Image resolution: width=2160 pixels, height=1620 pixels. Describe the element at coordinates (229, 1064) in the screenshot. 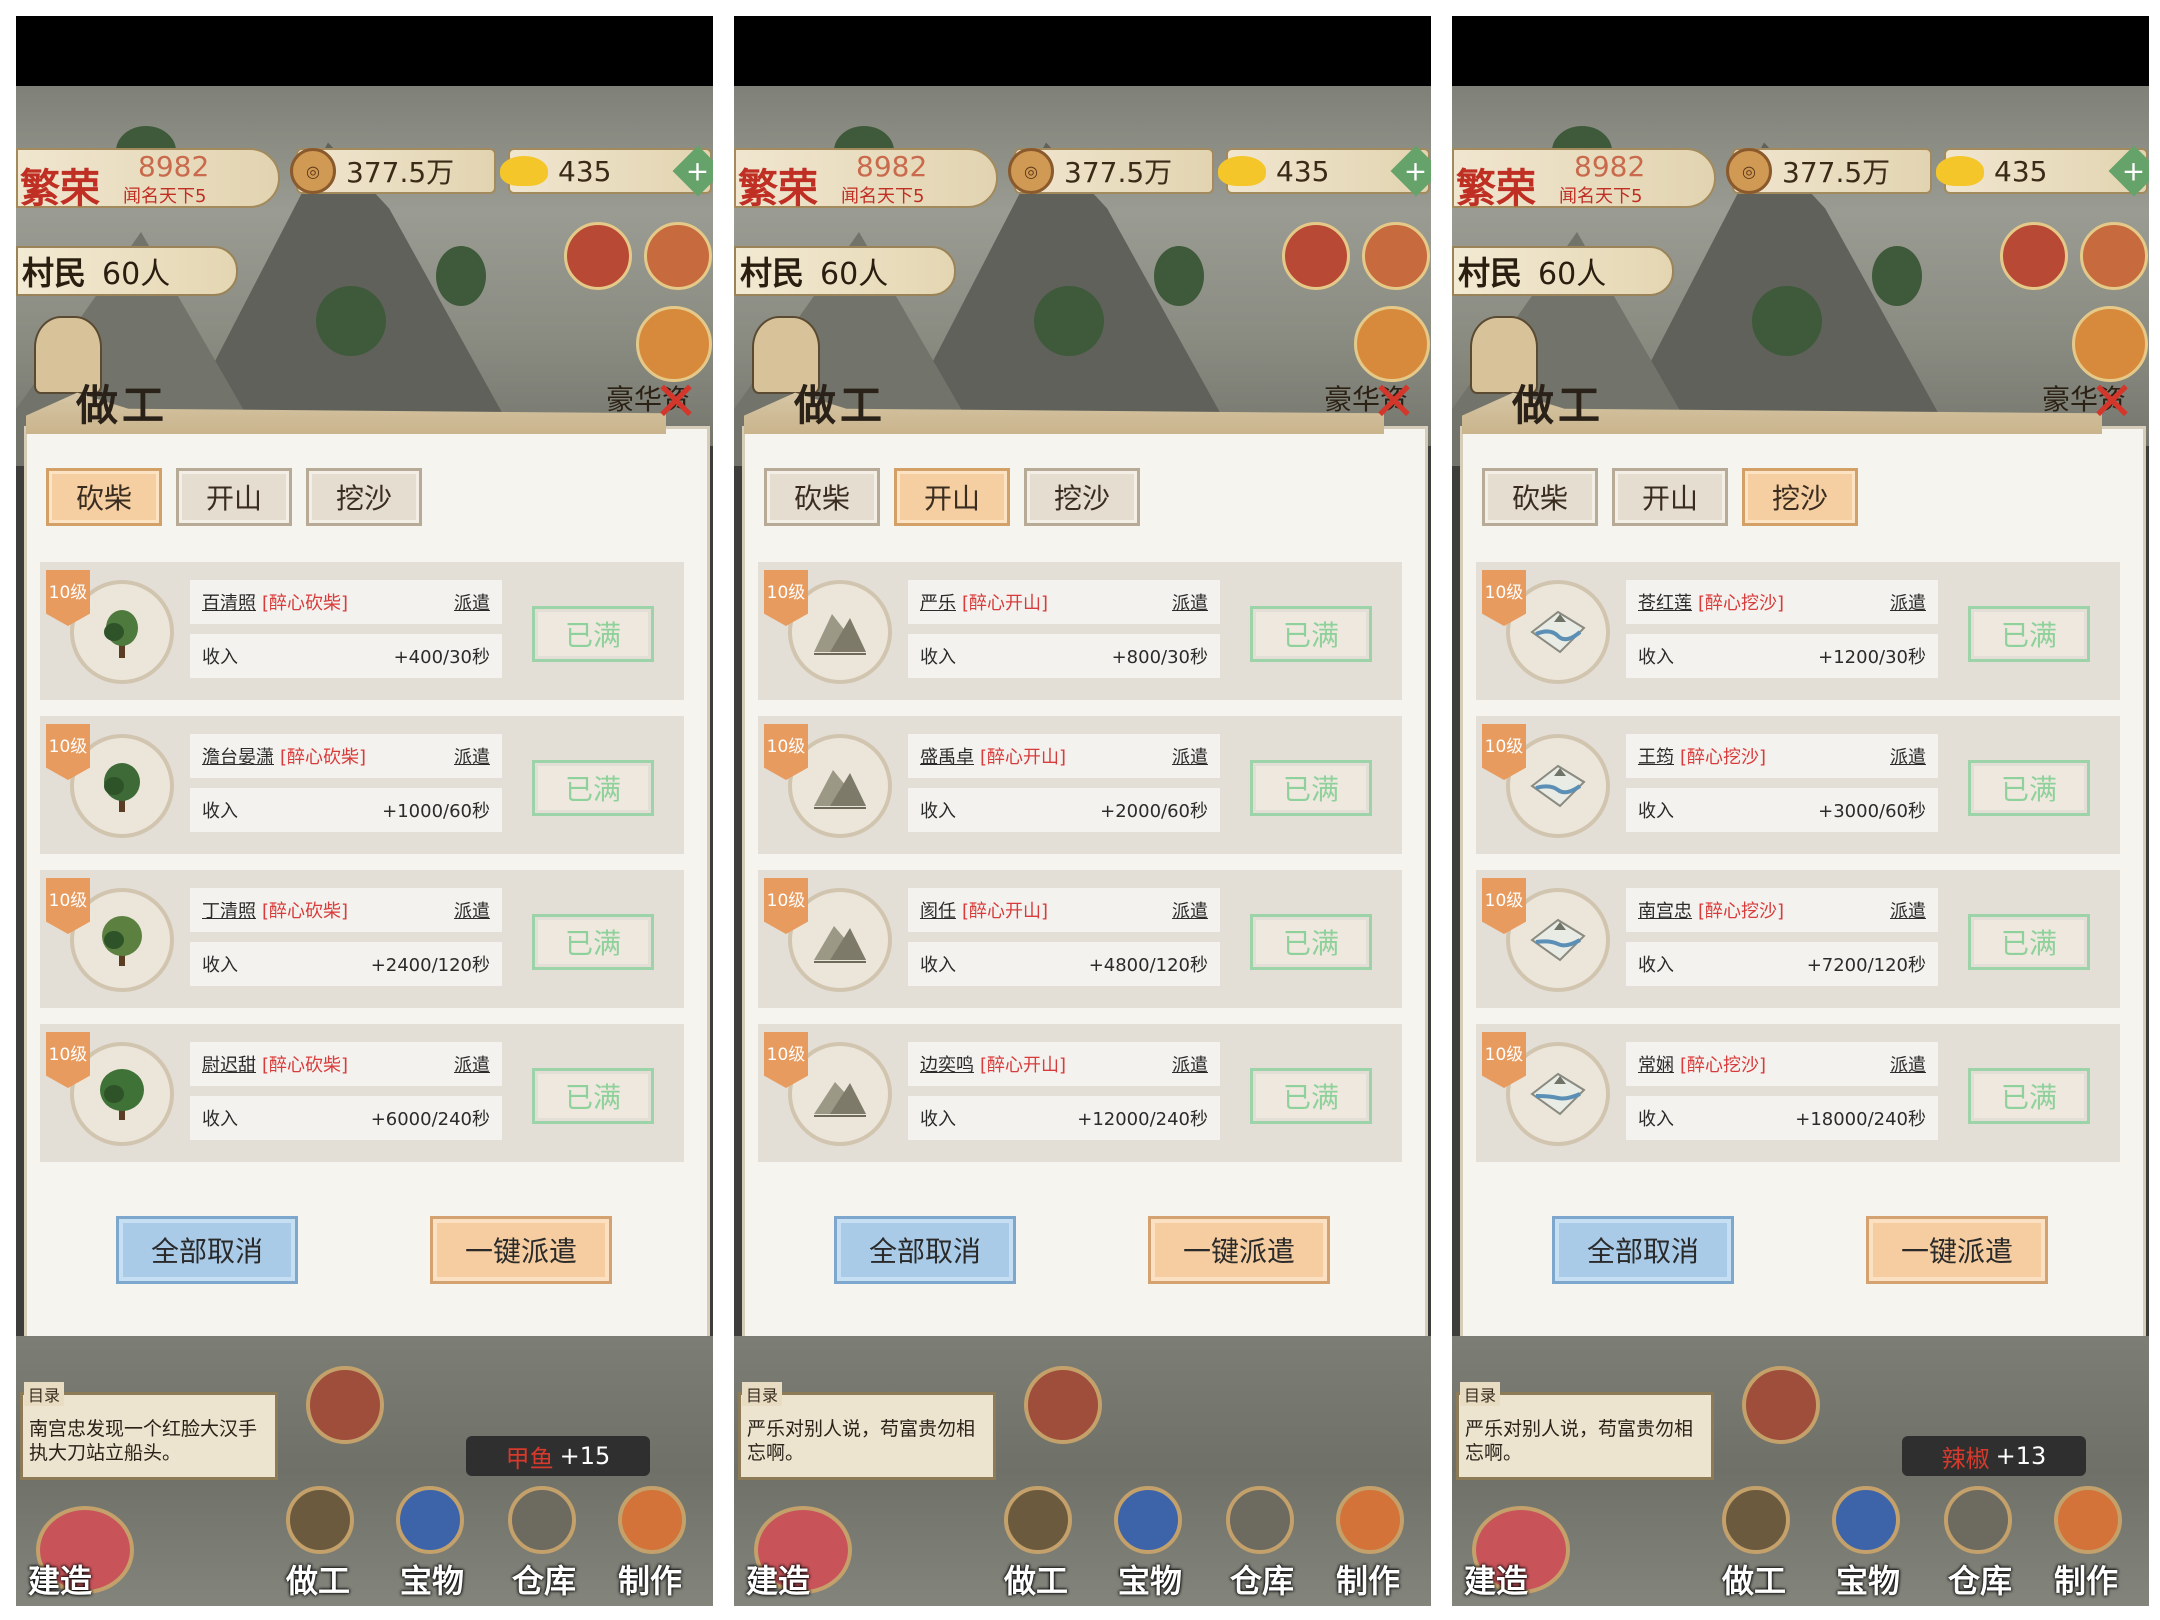

I see `worker-name: 尉迟甜` at that location.